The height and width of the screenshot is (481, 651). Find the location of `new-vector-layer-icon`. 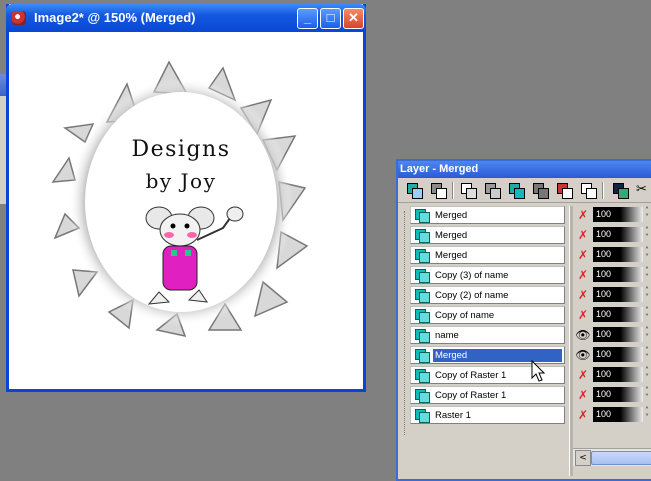

new-vector-layer-icon is located at coordinates (468, 190).